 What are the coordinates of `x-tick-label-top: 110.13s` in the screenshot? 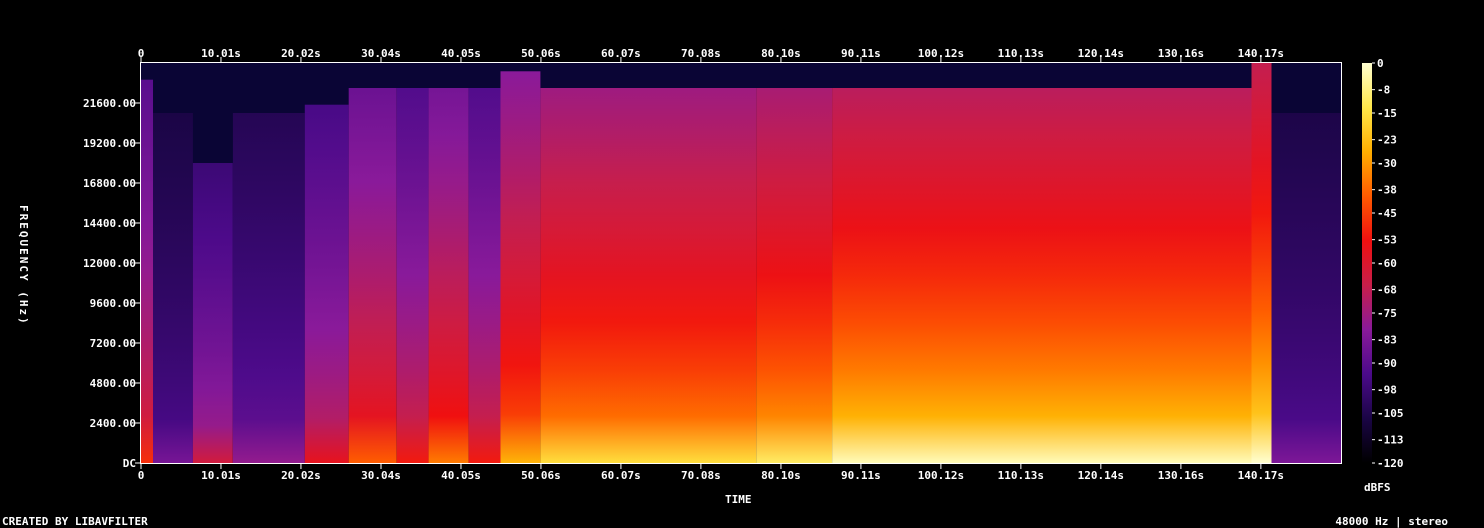 It's located at (1021, 53).